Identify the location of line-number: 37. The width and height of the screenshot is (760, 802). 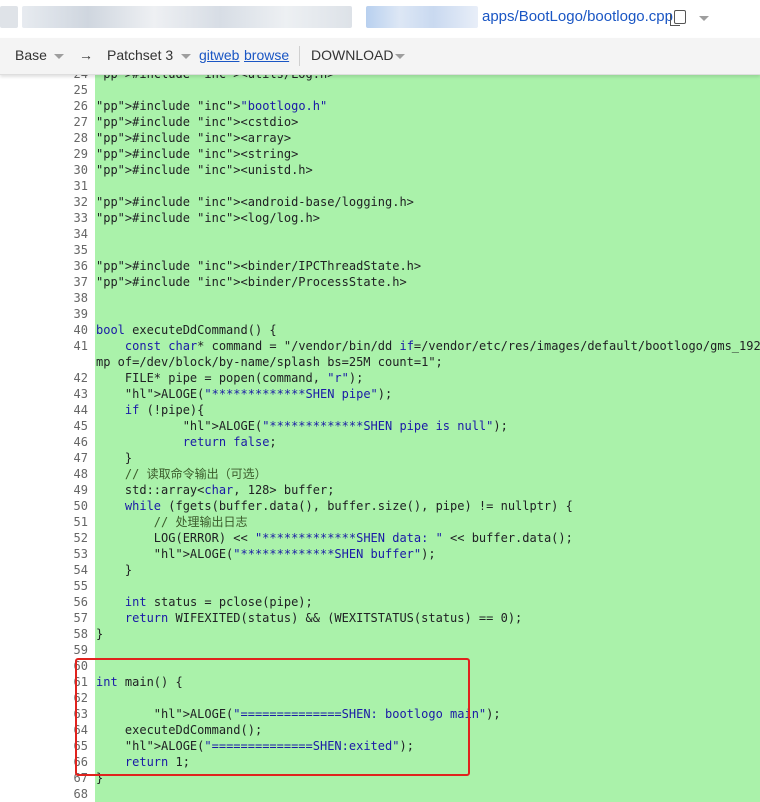
(69, 282).